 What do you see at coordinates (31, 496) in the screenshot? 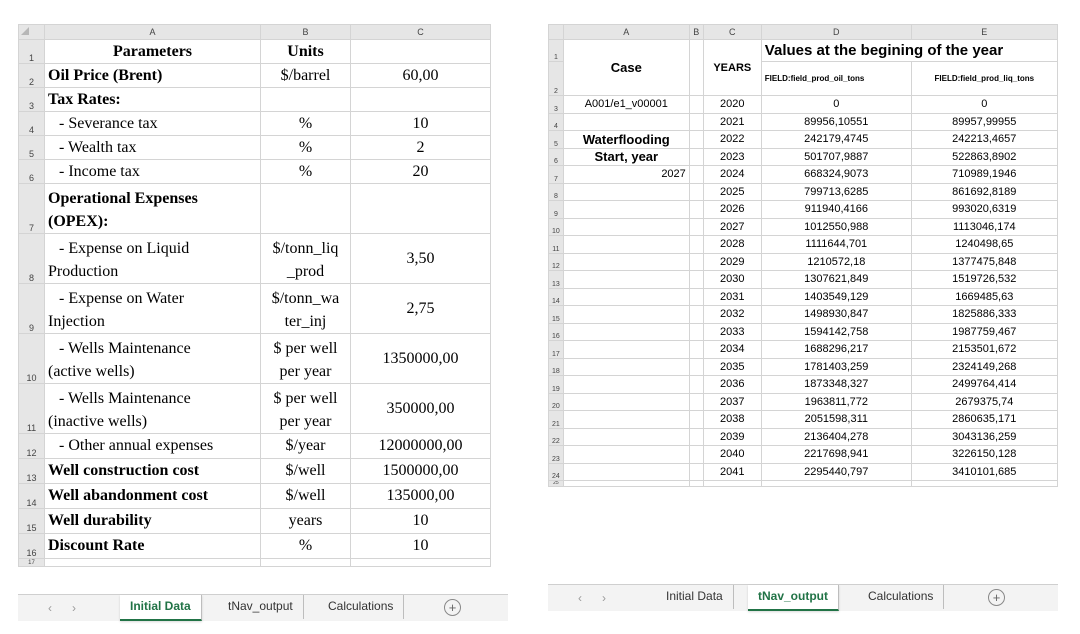
I see `row-number: 14` at bounding box center [31, 496].